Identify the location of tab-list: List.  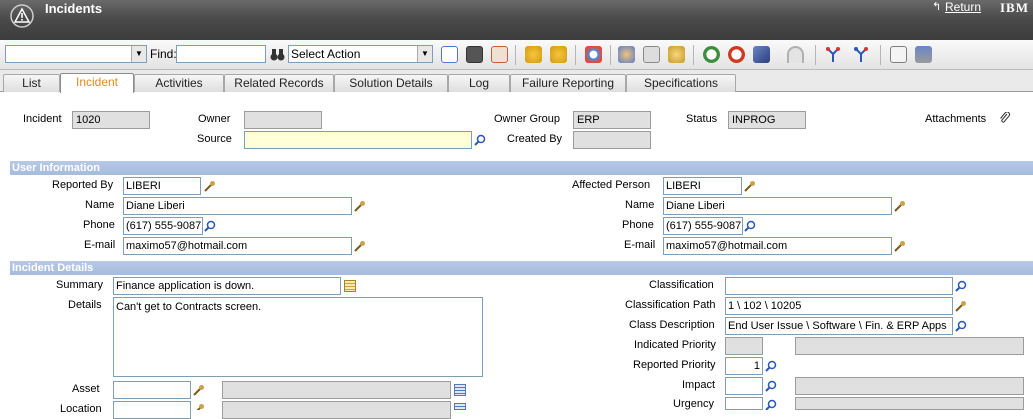
(31, 83).